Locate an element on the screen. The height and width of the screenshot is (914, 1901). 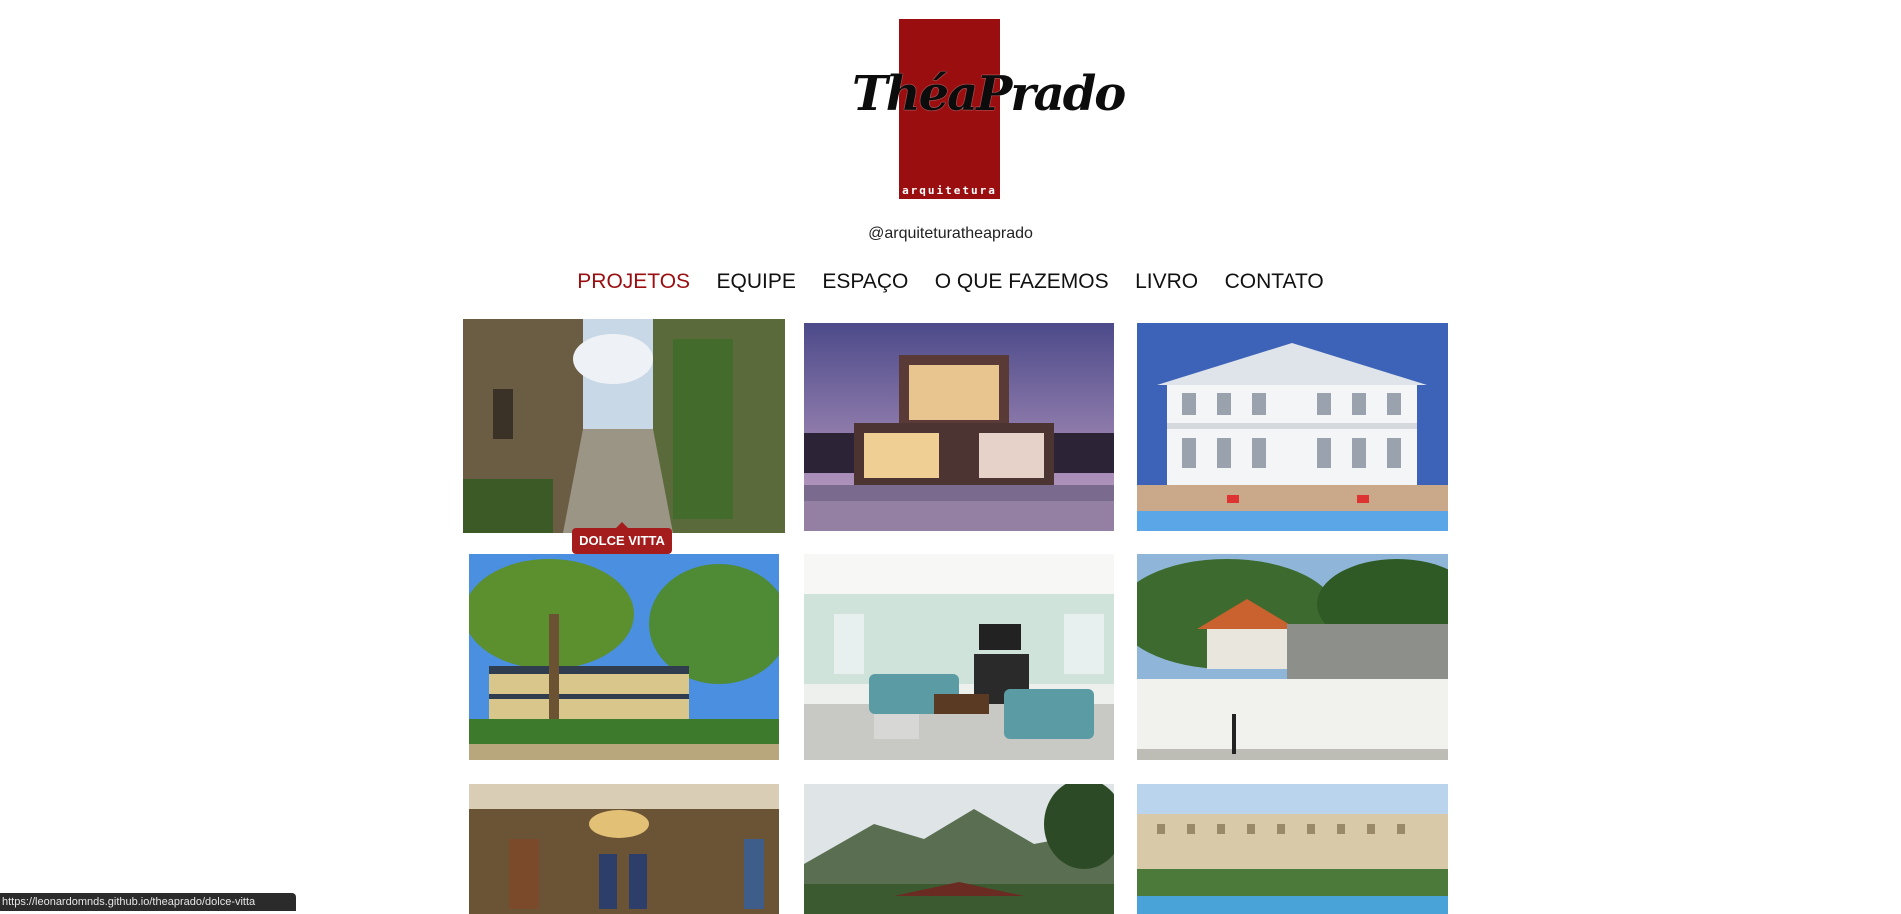
nav-item-projetos: PROJETOS is located at coordinates (633, 282).